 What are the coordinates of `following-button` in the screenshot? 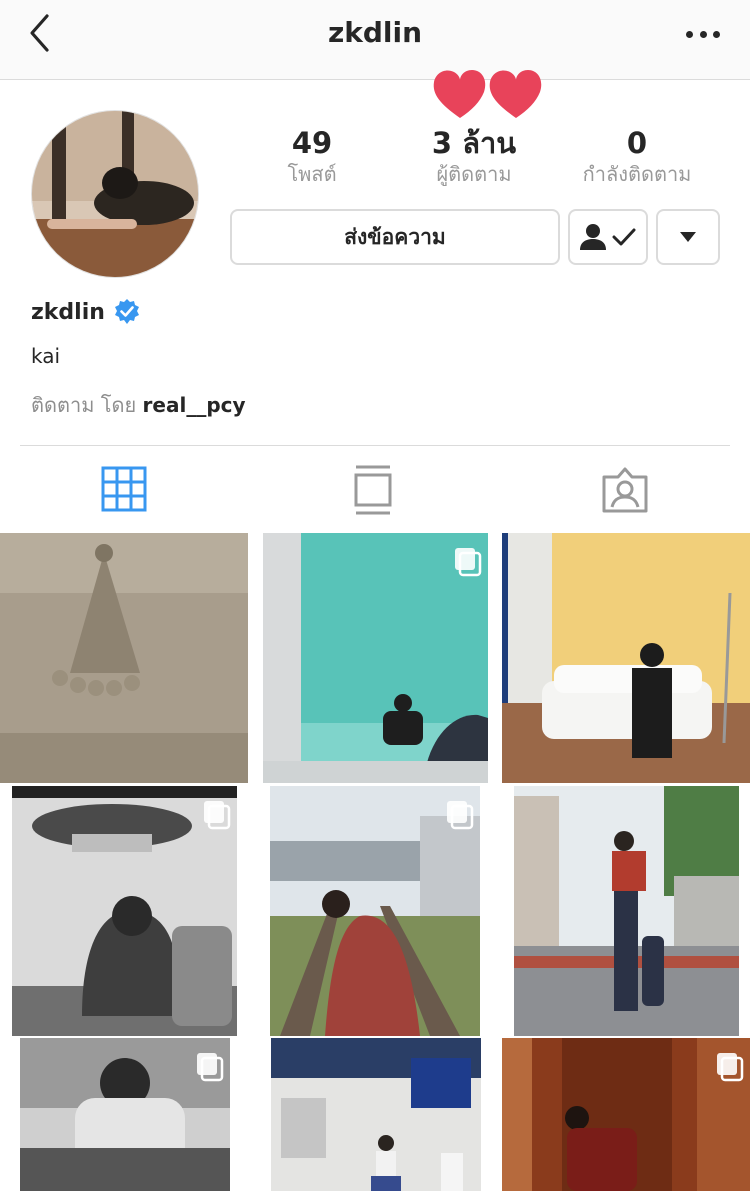 It's located at (608, 237).